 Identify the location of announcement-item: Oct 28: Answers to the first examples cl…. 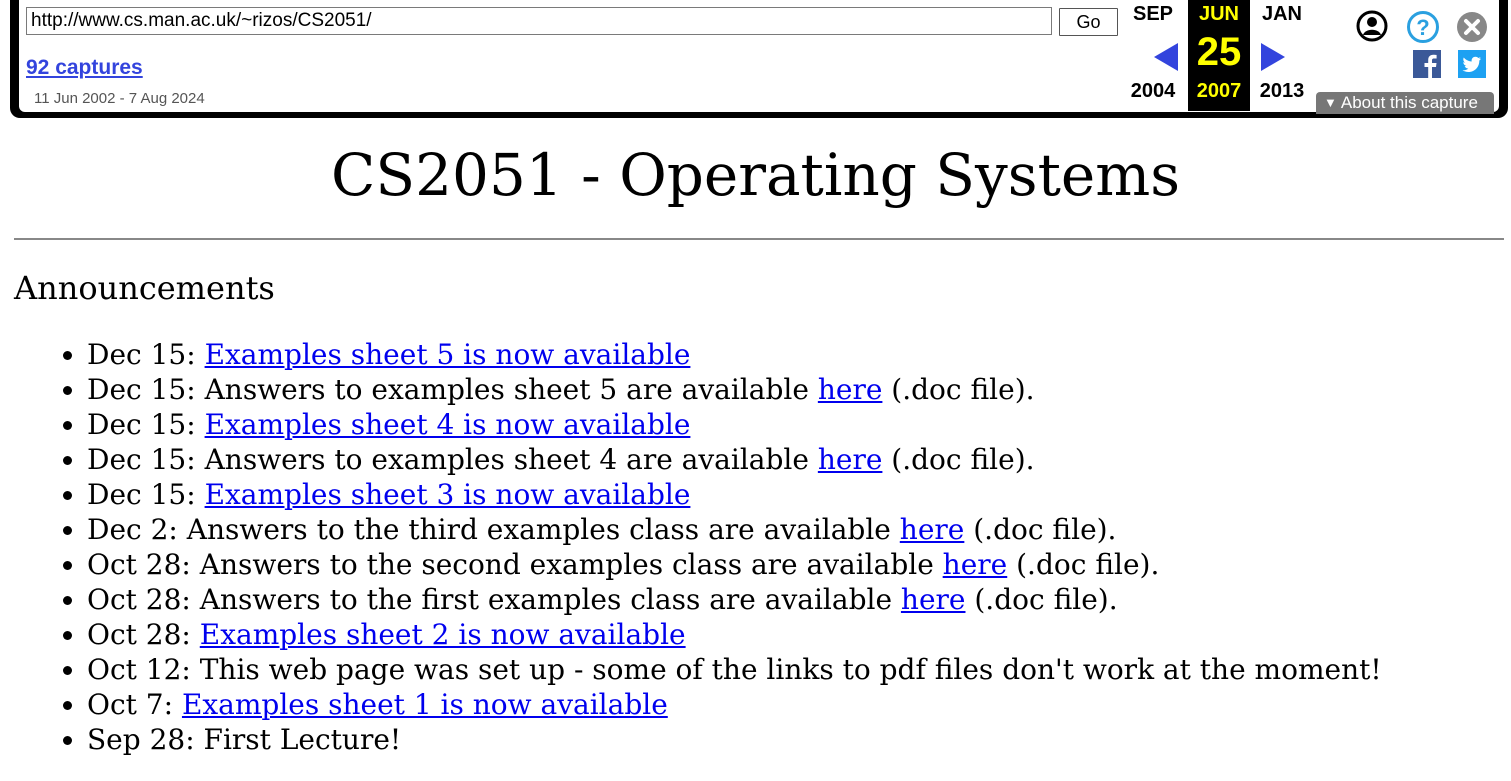
(734, 599).